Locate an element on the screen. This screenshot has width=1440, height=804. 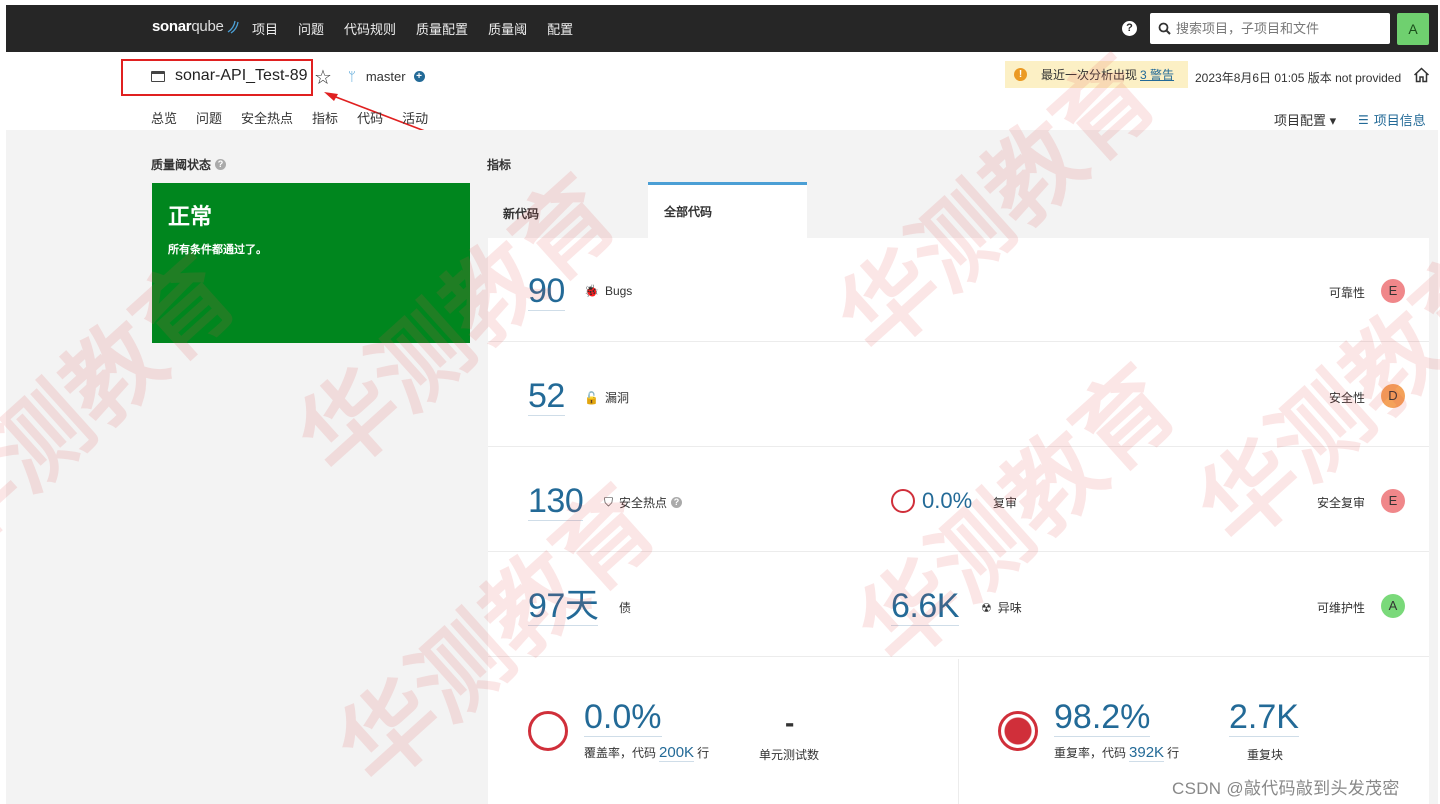
code-smells-label-text: 异味 is located at coordinates (1009, 608).